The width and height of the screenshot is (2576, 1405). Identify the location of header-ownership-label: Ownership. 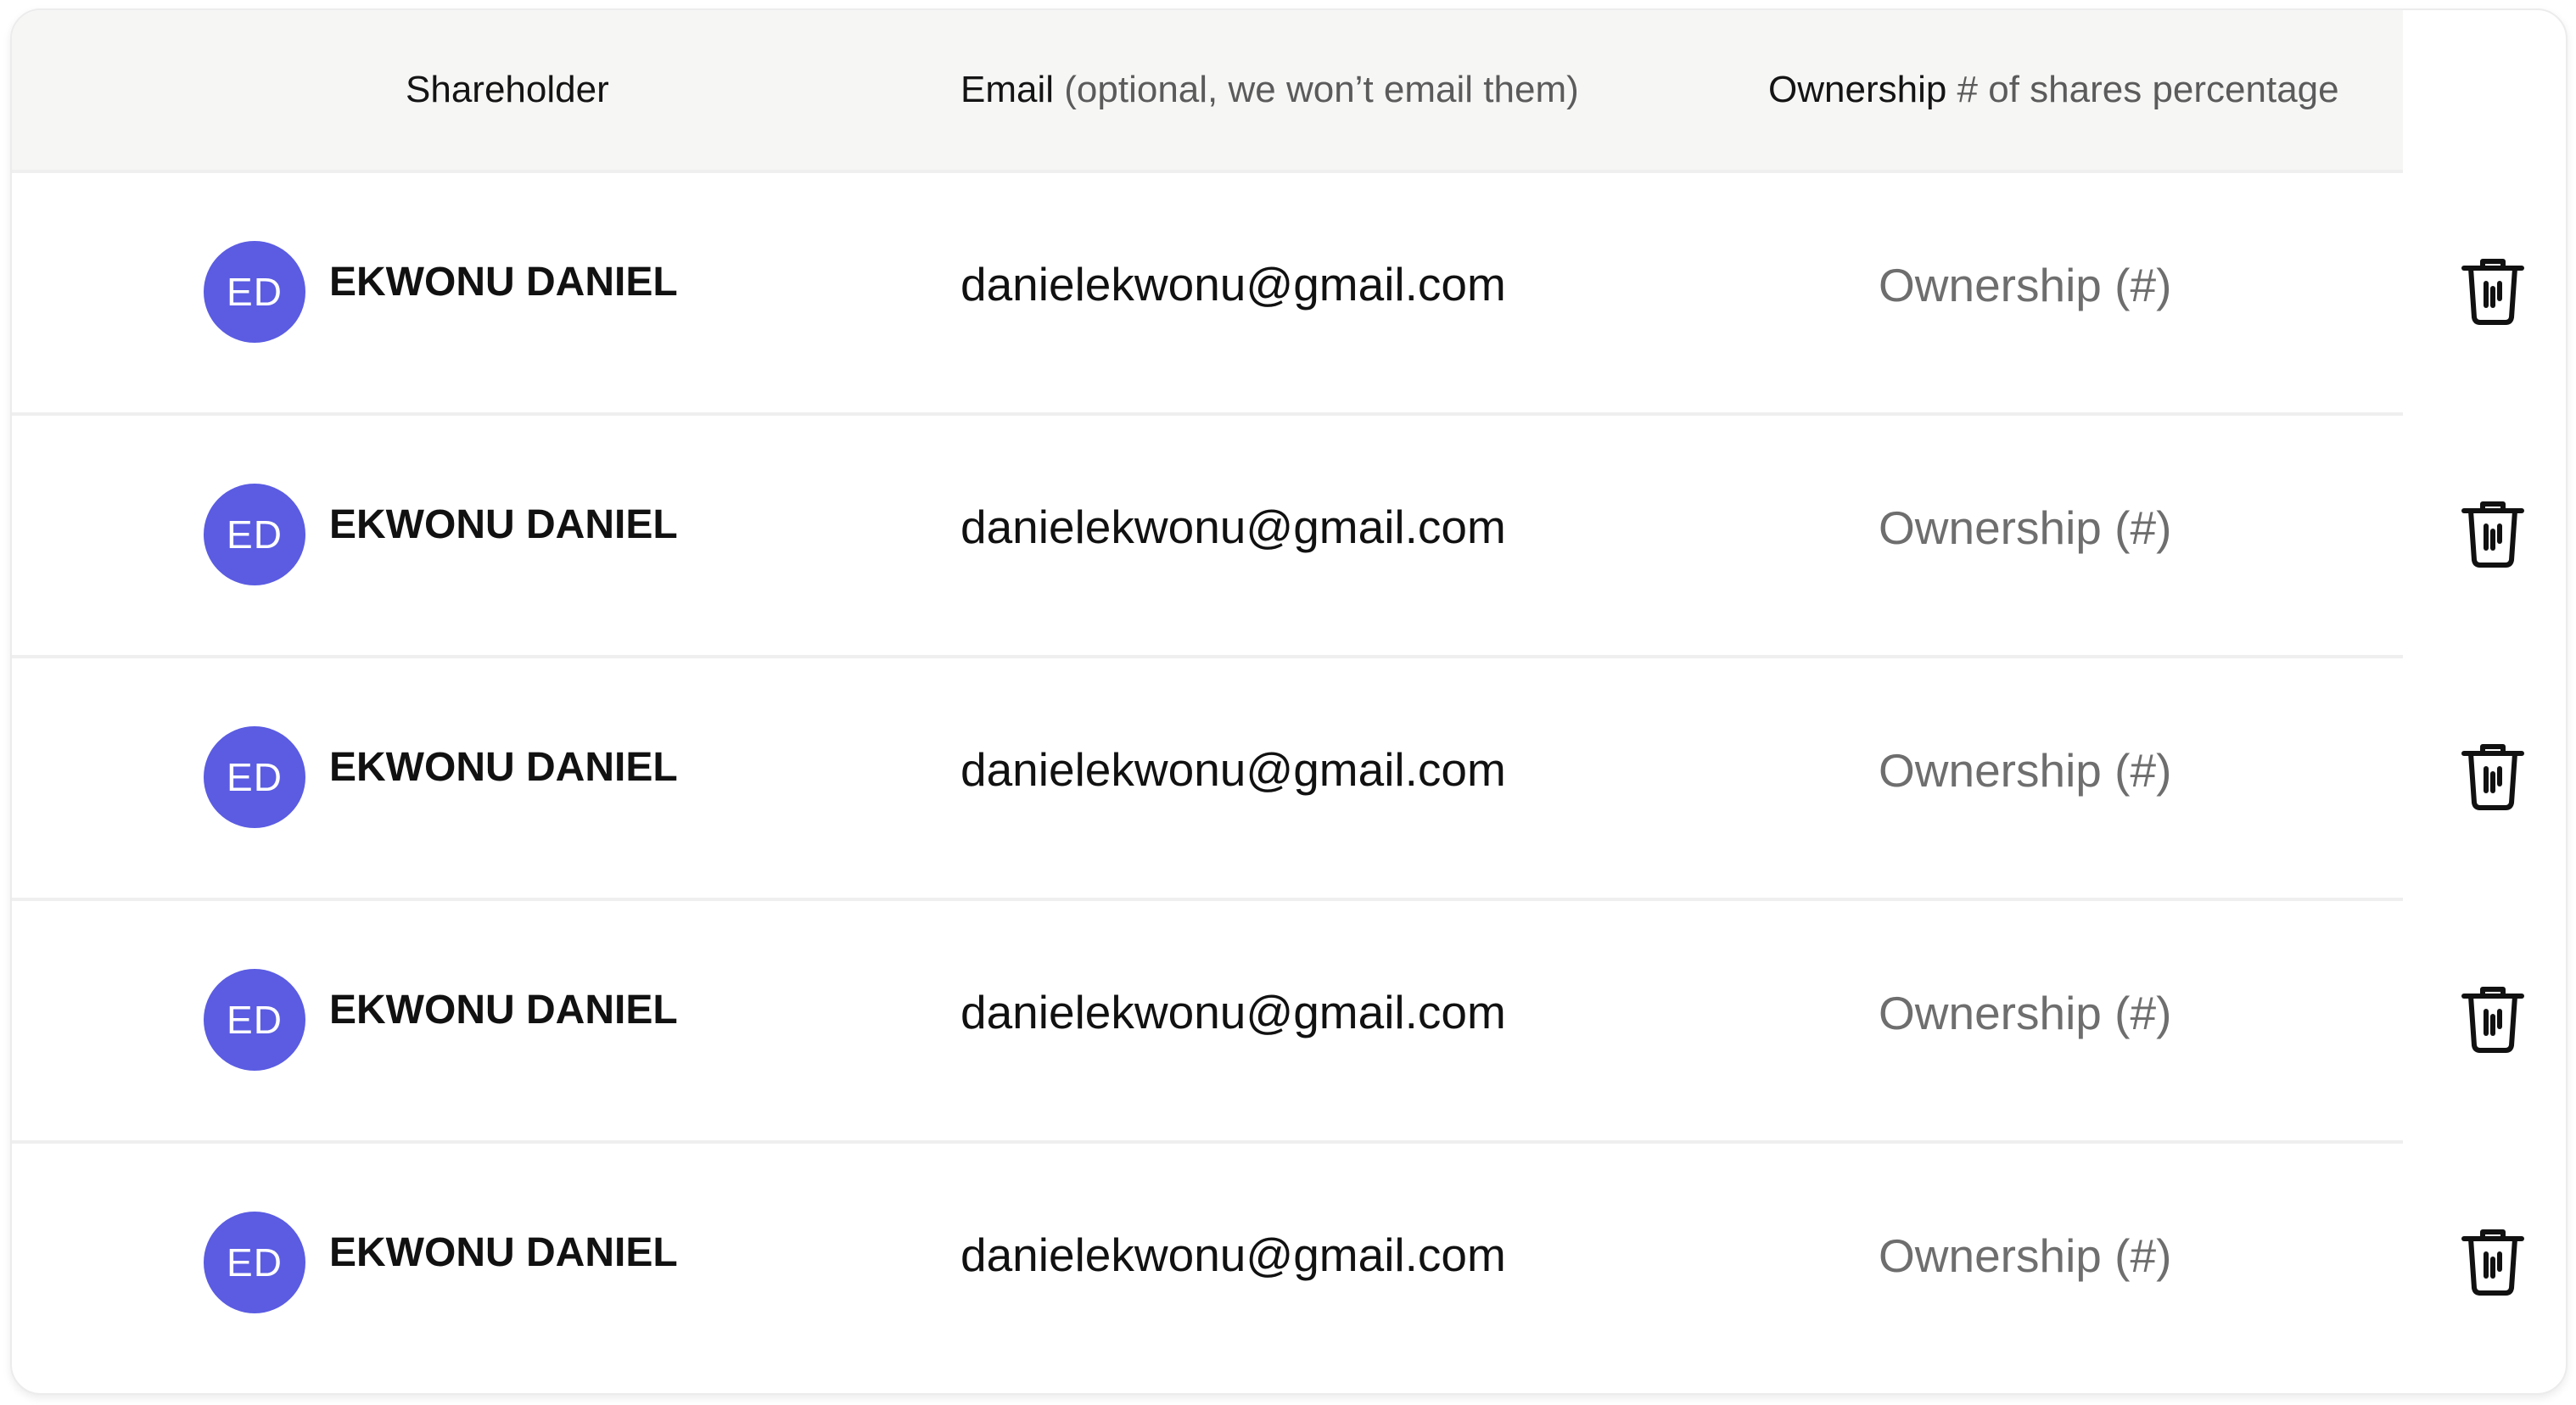
(1857, 89).